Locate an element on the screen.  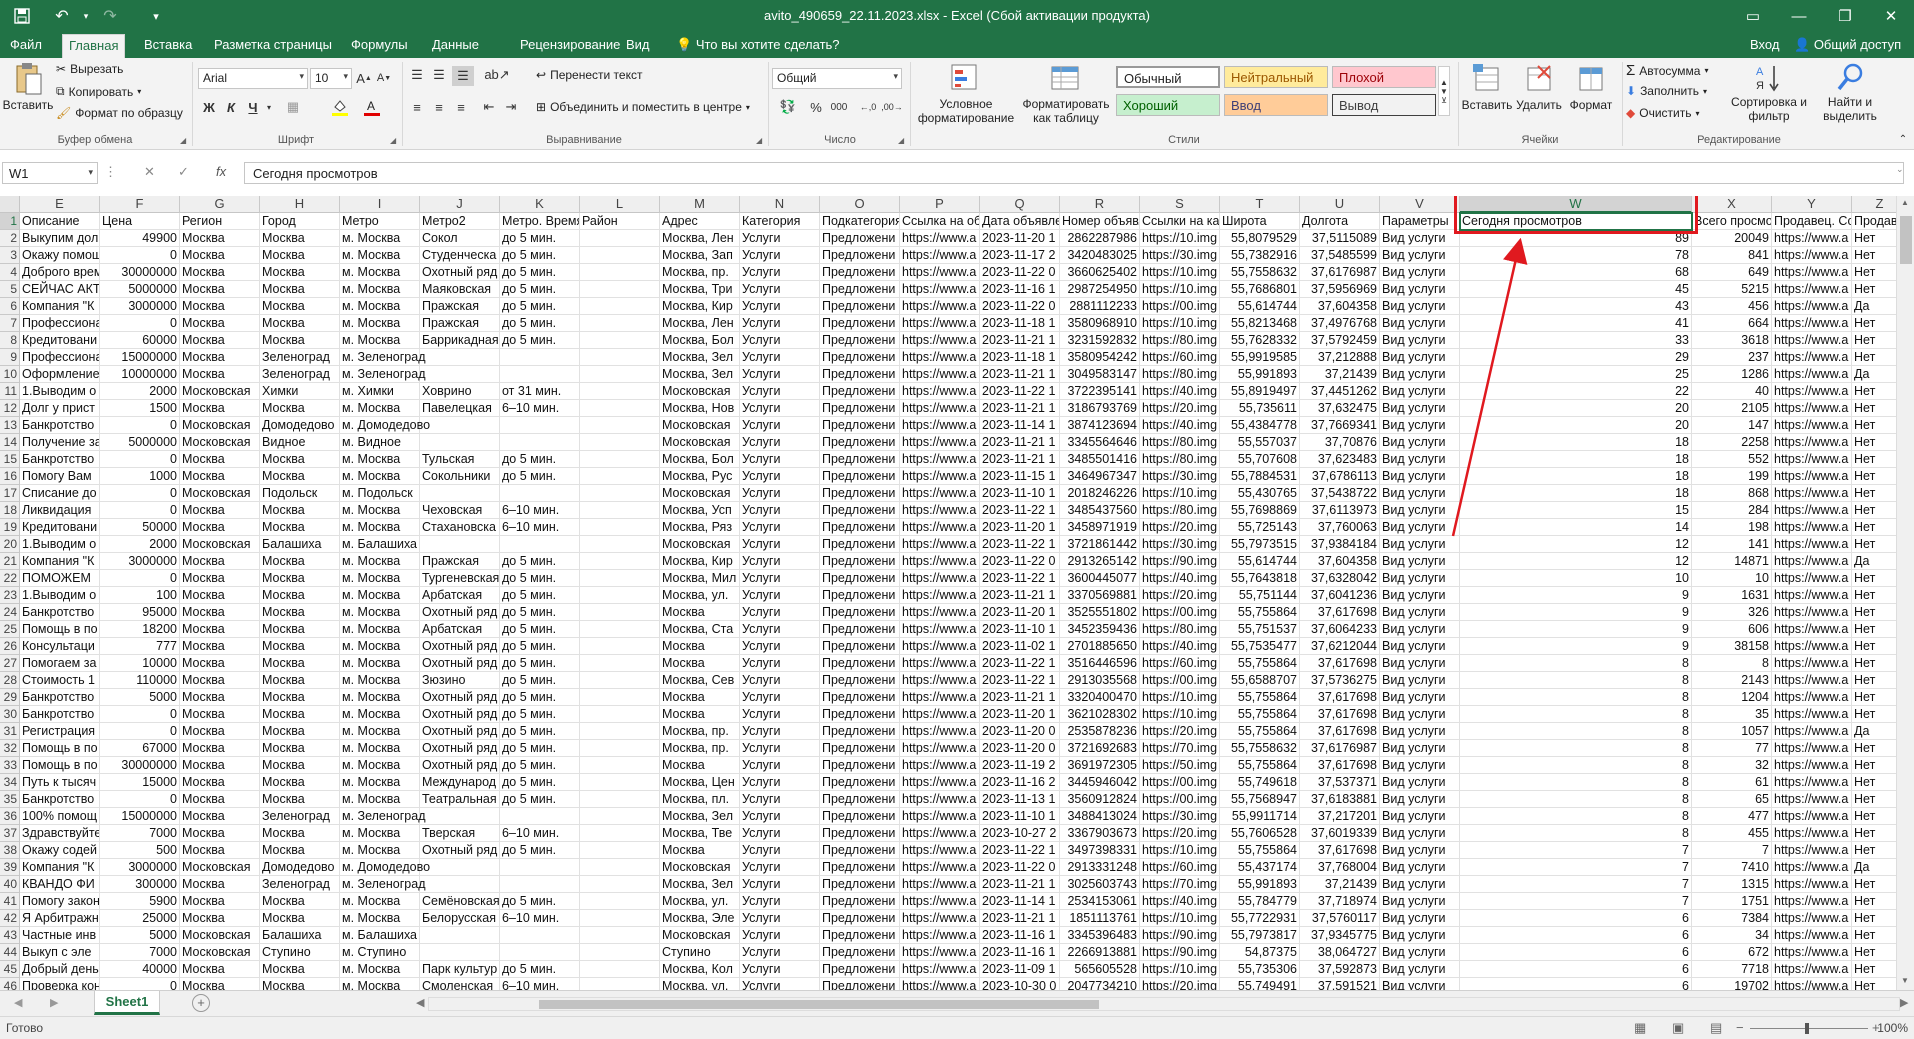
cell-U18: 37,6113973 is located at coordinates (1340, 510).